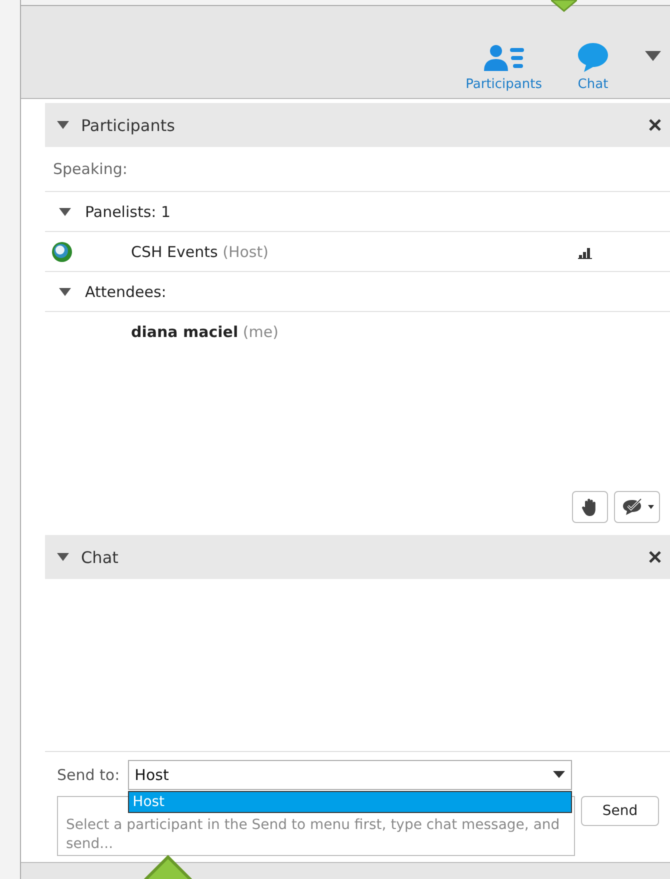 Image resolution: width=670 pixels, height=879 pixels. What do you see at coordinates (88, 775) in the screenshot?
I see `send-to-label: Send to:` at bounding box center [88, 775].